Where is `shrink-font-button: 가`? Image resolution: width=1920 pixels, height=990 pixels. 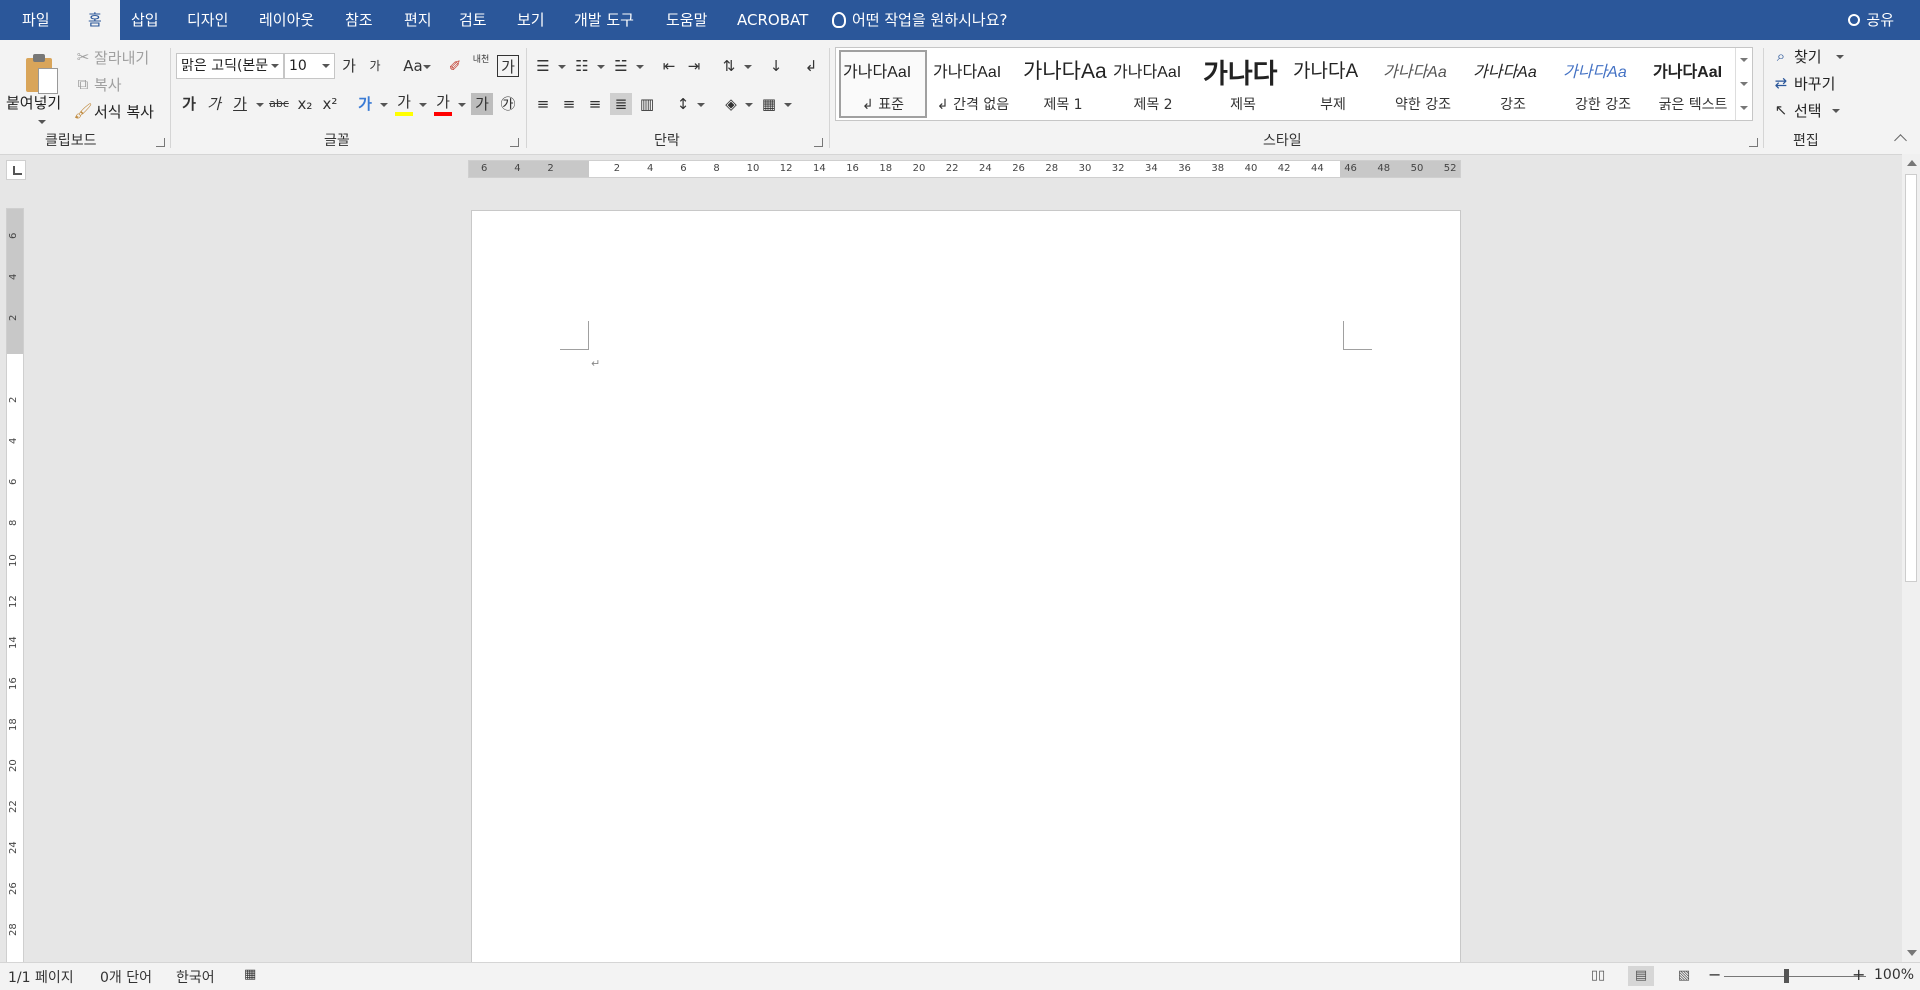 shrink-font-button: 가 is located at coordinates (375, 66).